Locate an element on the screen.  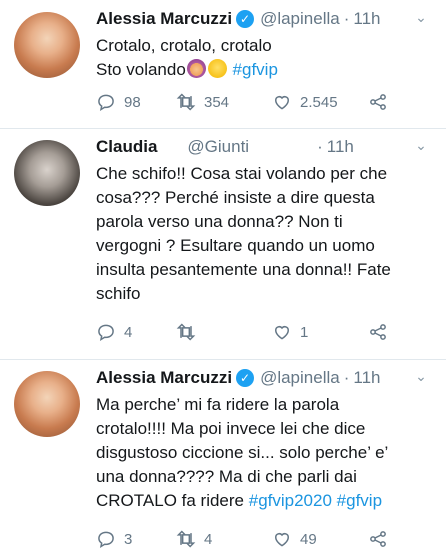
reply-count: 4 is located at coordinates (128, 332).